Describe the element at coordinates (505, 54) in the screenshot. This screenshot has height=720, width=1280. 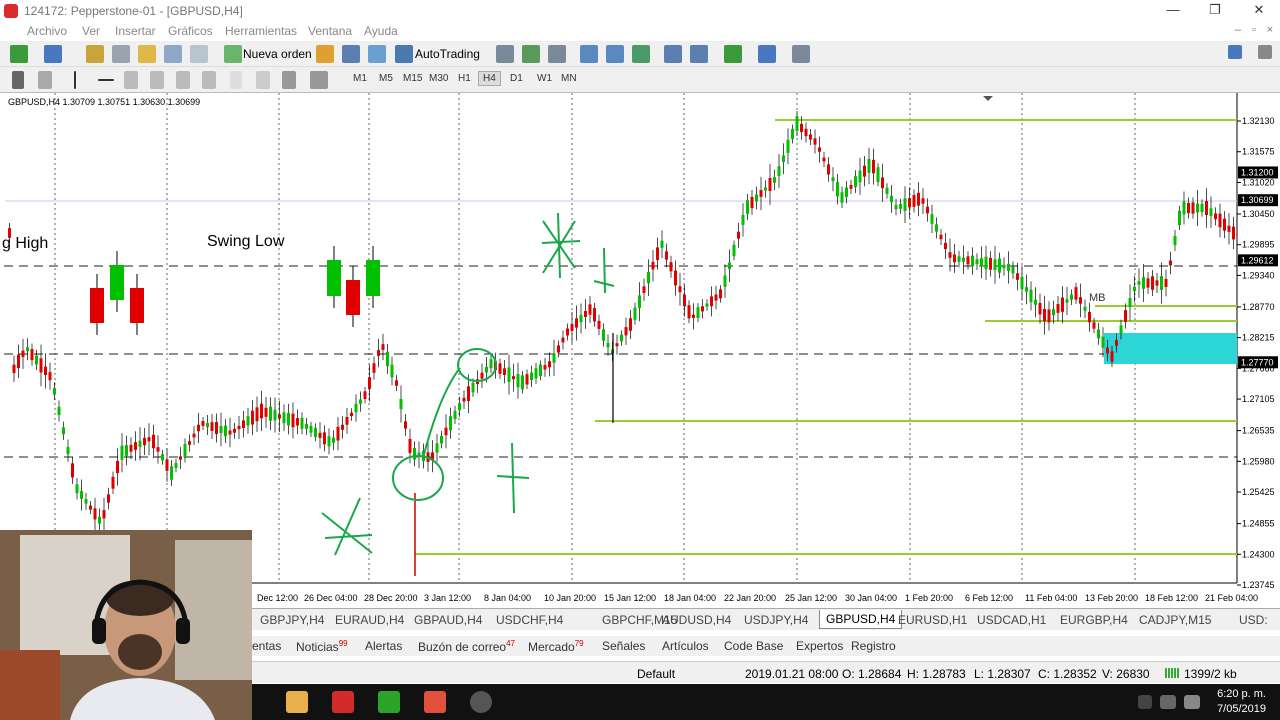
I see `bar-chart-icon` at that location.